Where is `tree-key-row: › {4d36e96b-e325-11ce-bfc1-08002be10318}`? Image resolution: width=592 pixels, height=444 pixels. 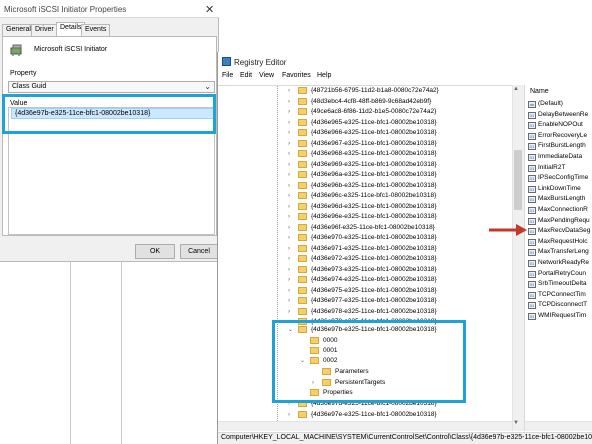 tree-key-row: › {4d36e96b-e325-11ce-bfc1-08002be10318} is located at coordinates (362, 186).